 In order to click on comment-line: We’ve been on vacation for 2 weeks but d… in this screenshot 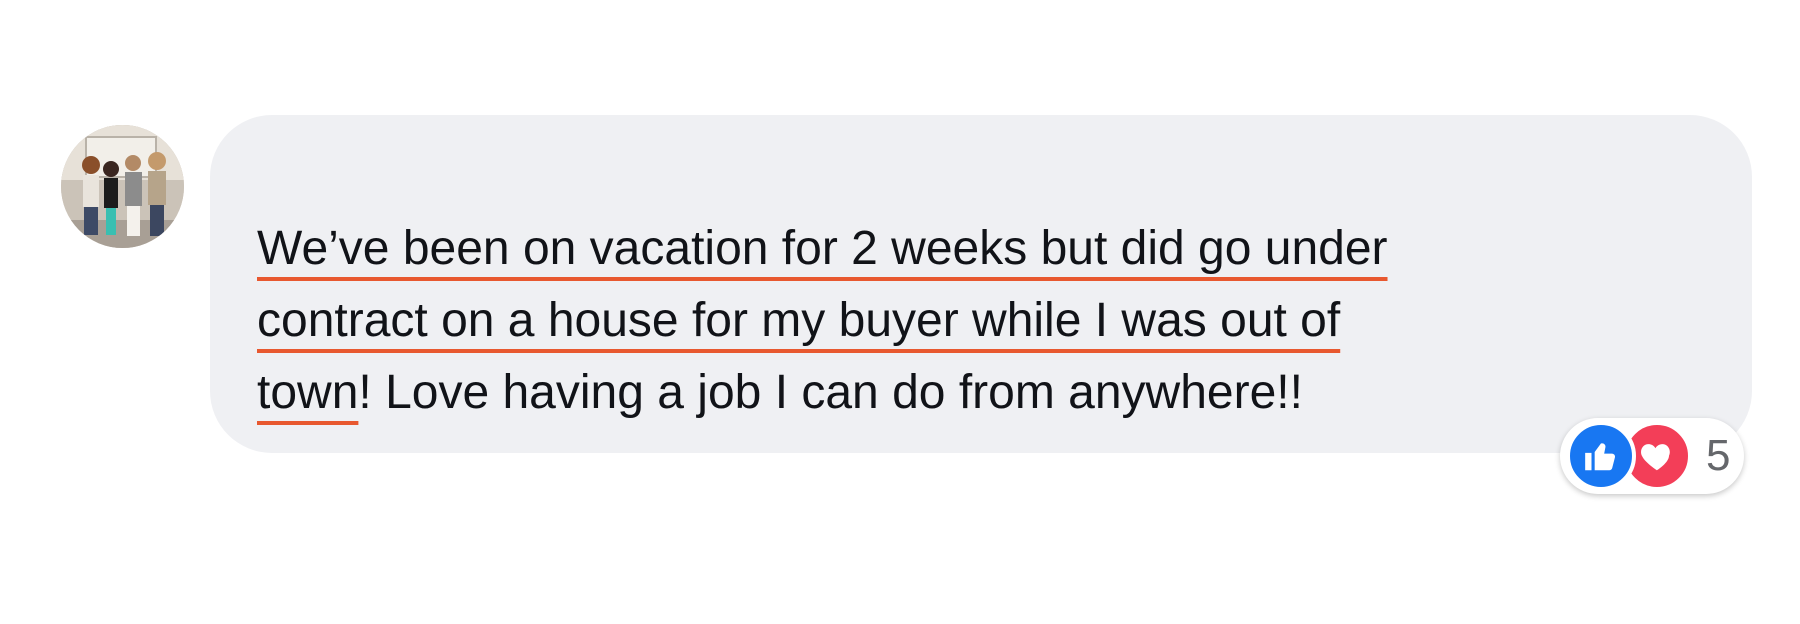, I will do `click(992, 249)`.